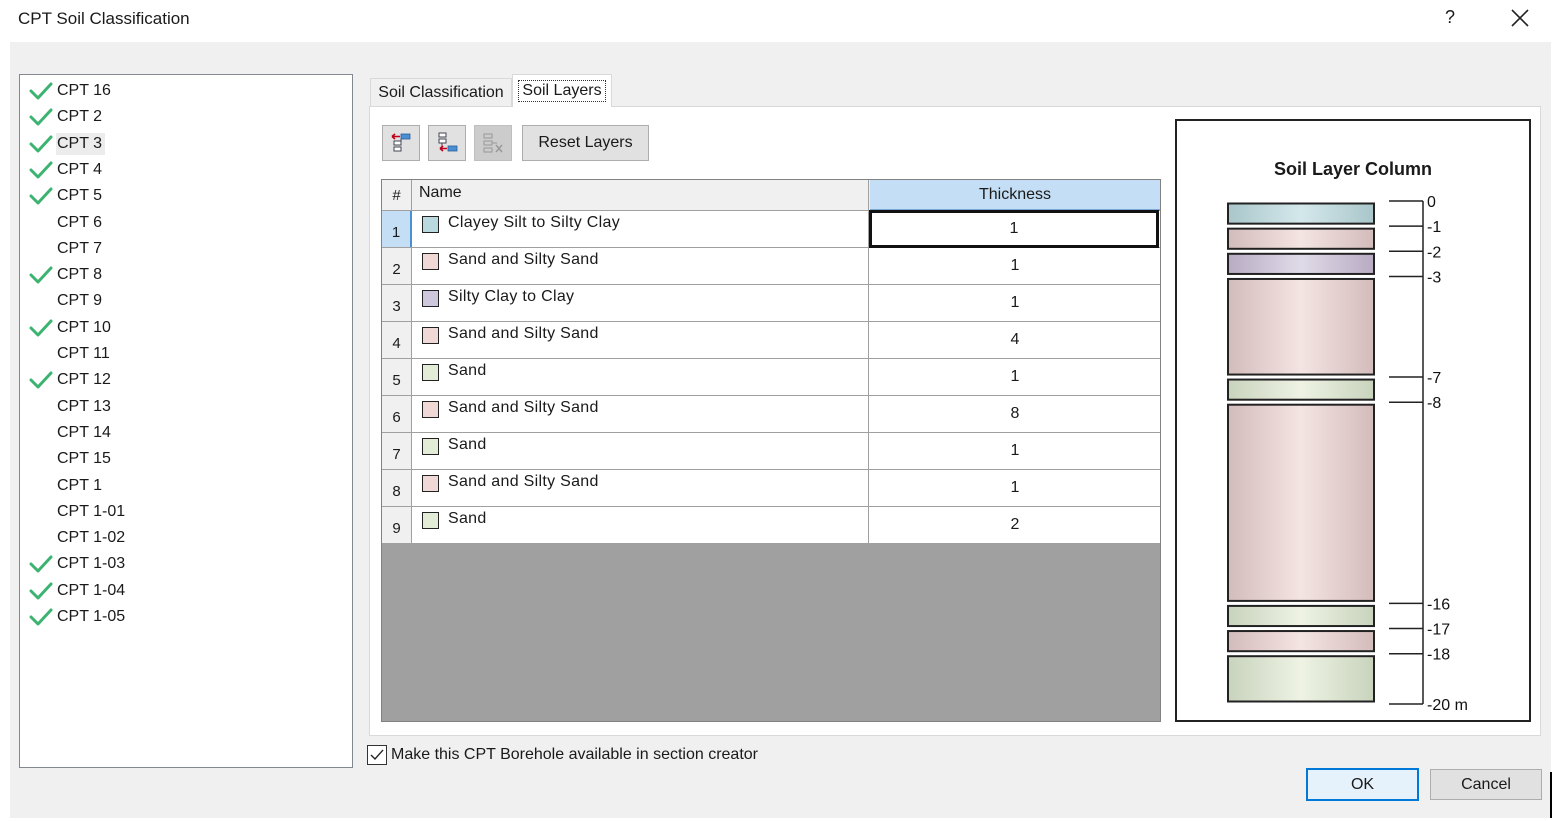  I want to click on cpt-list-item: CPT 11, so click(66, 354).